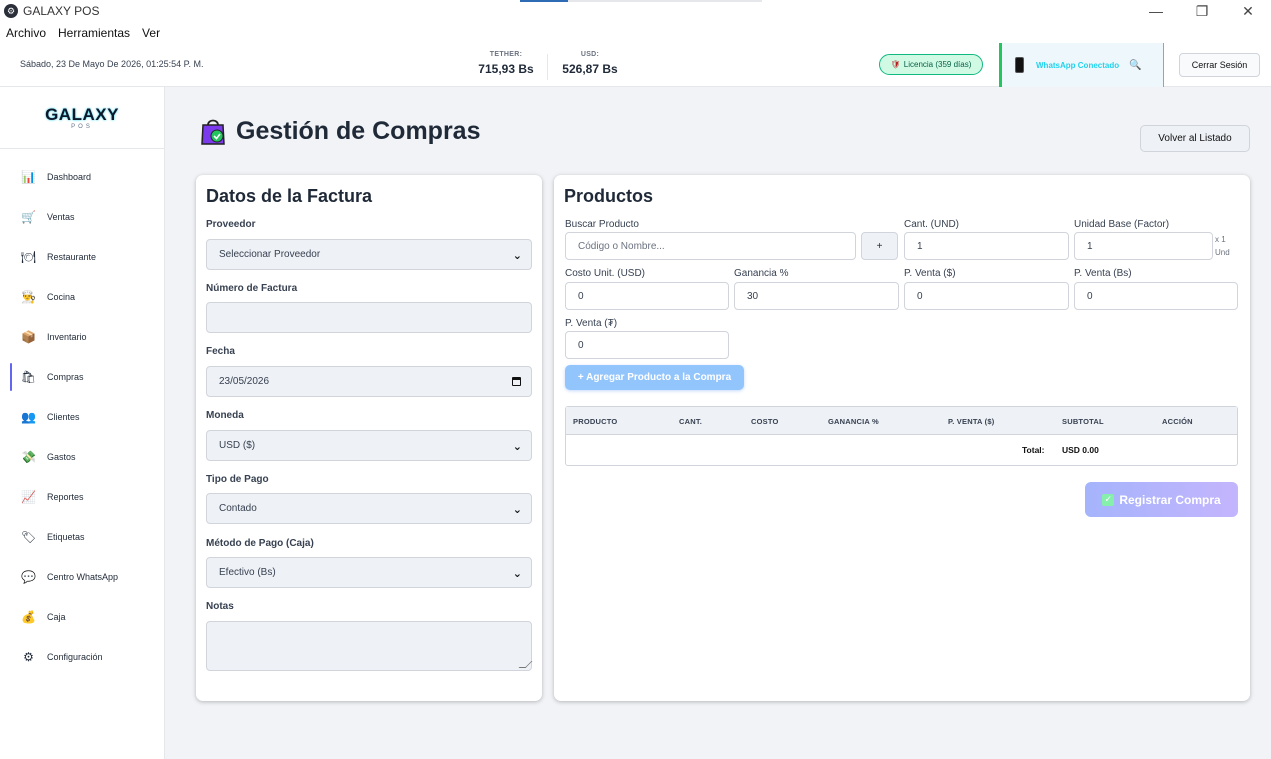 The width and height of the screenshot is (1271, 759). I want to click on sidebar-item-caja: 💰 Caja, so click(82, 617).